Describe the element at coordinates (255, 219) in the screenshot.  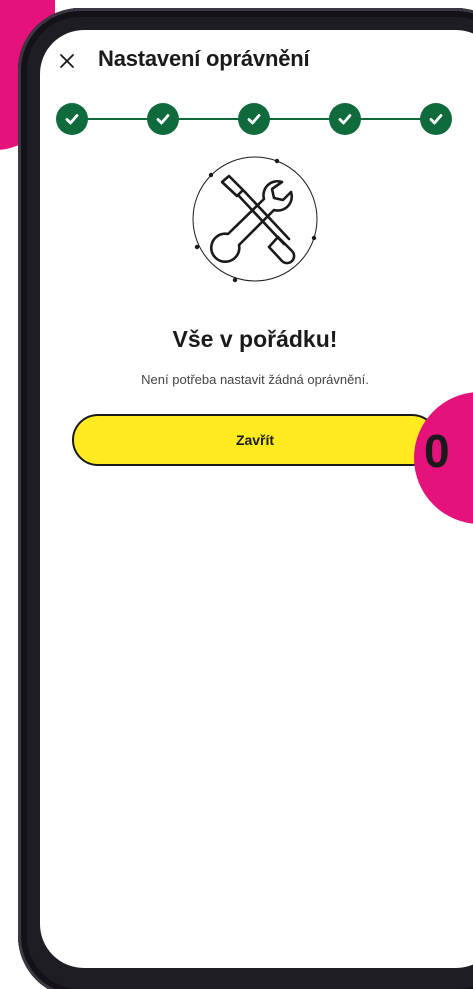
I see `wrench-screwdriver-icon` at that location.